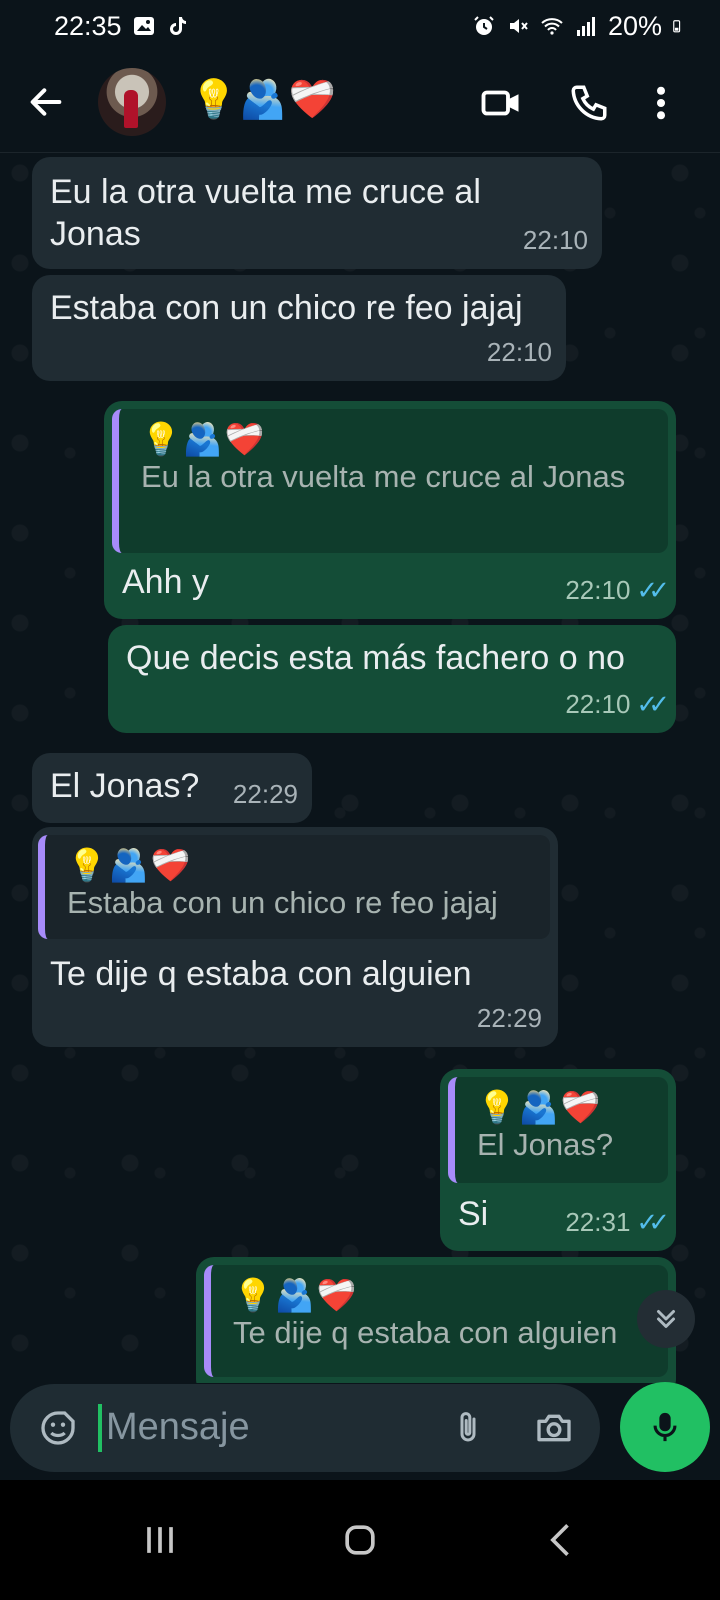 The image size is (720, 1600). I want to click on chat-header: 💡🫂❤️‍🩹, so click(360, 102).